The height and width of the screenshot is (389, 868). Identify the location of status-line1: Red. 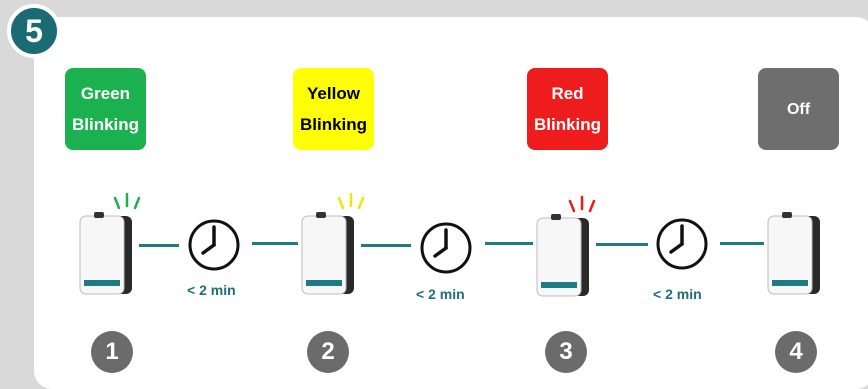
(567, 93).